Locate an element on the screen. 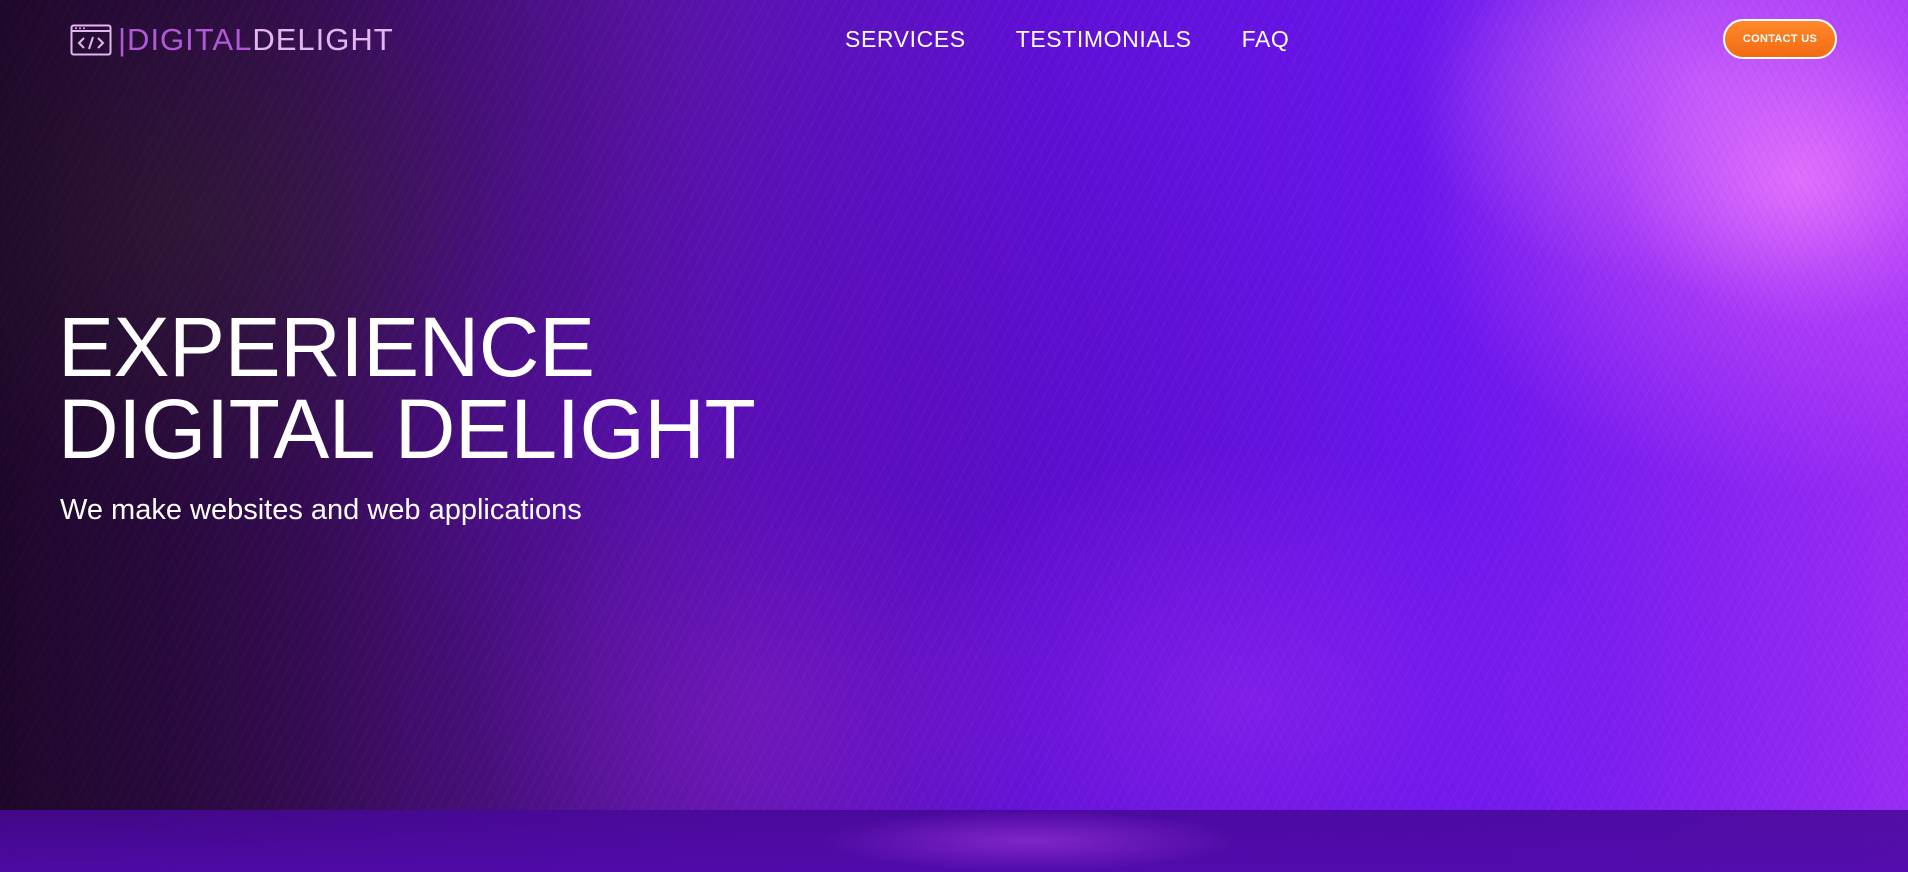 The image size is (1908, 872). next-section-edge is located at coordinates (954, 841).